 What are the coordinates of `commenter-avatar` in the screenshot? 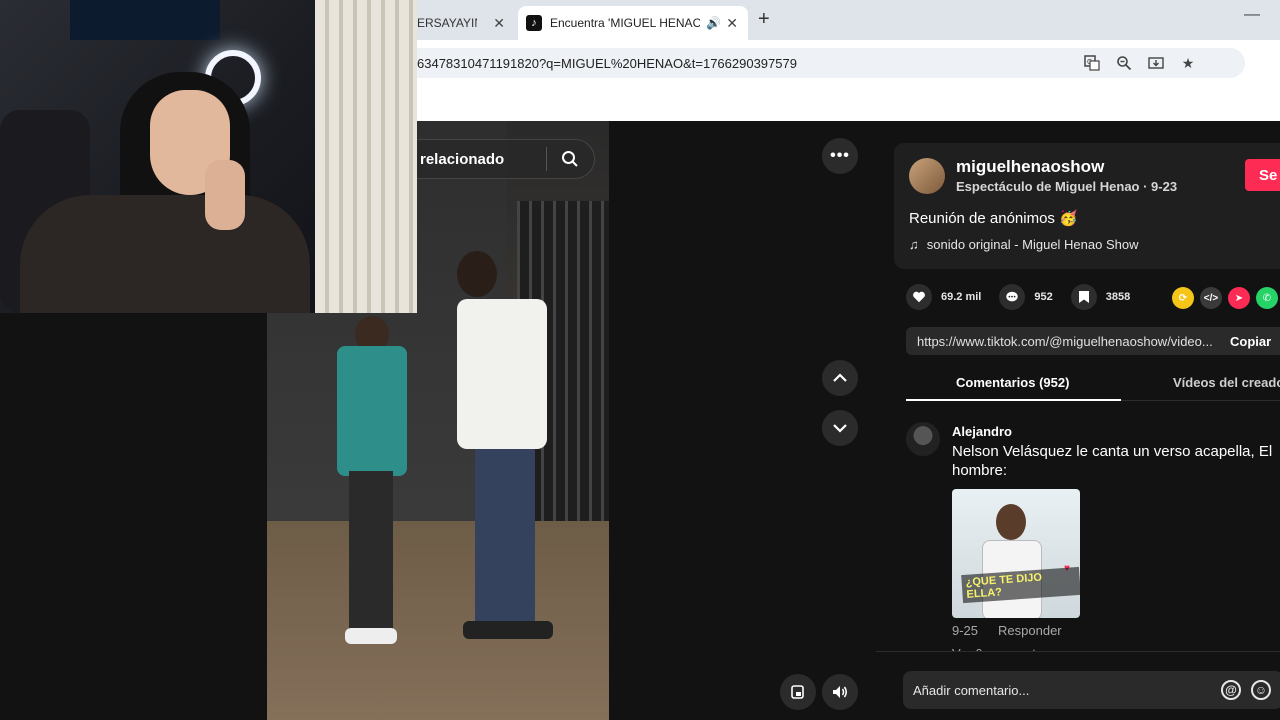 It's located at (923, 439).